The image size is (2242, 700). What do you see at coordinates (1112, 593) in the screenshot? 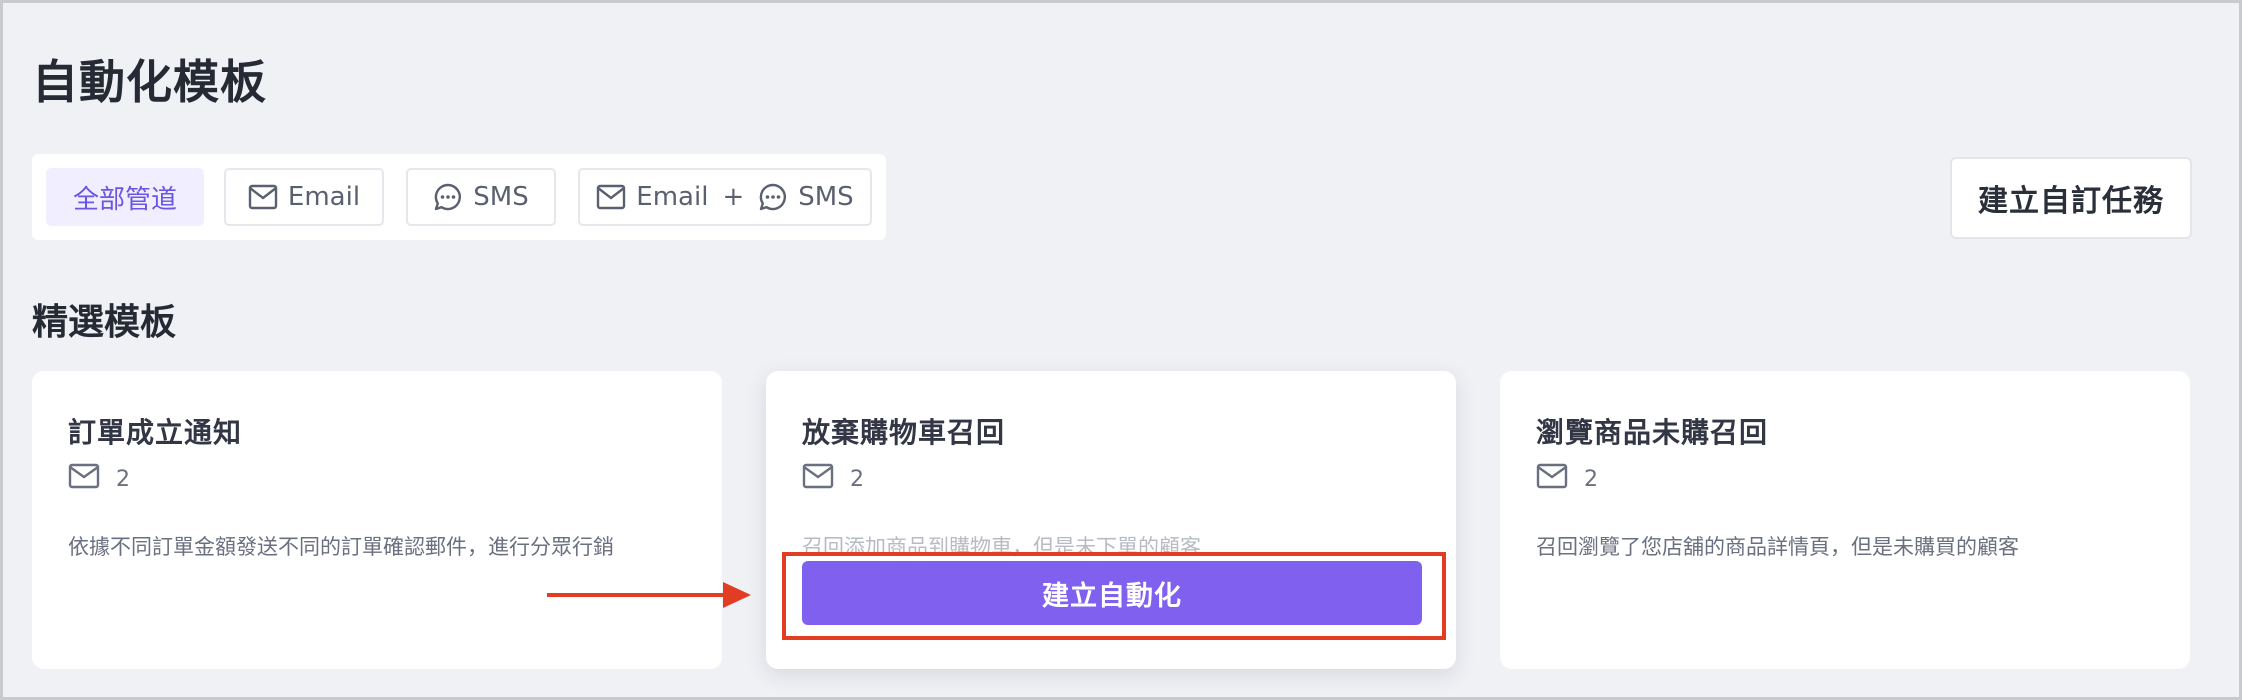
I see `create-automation-button: 建立自動化` at bounding box center [1112, 593].